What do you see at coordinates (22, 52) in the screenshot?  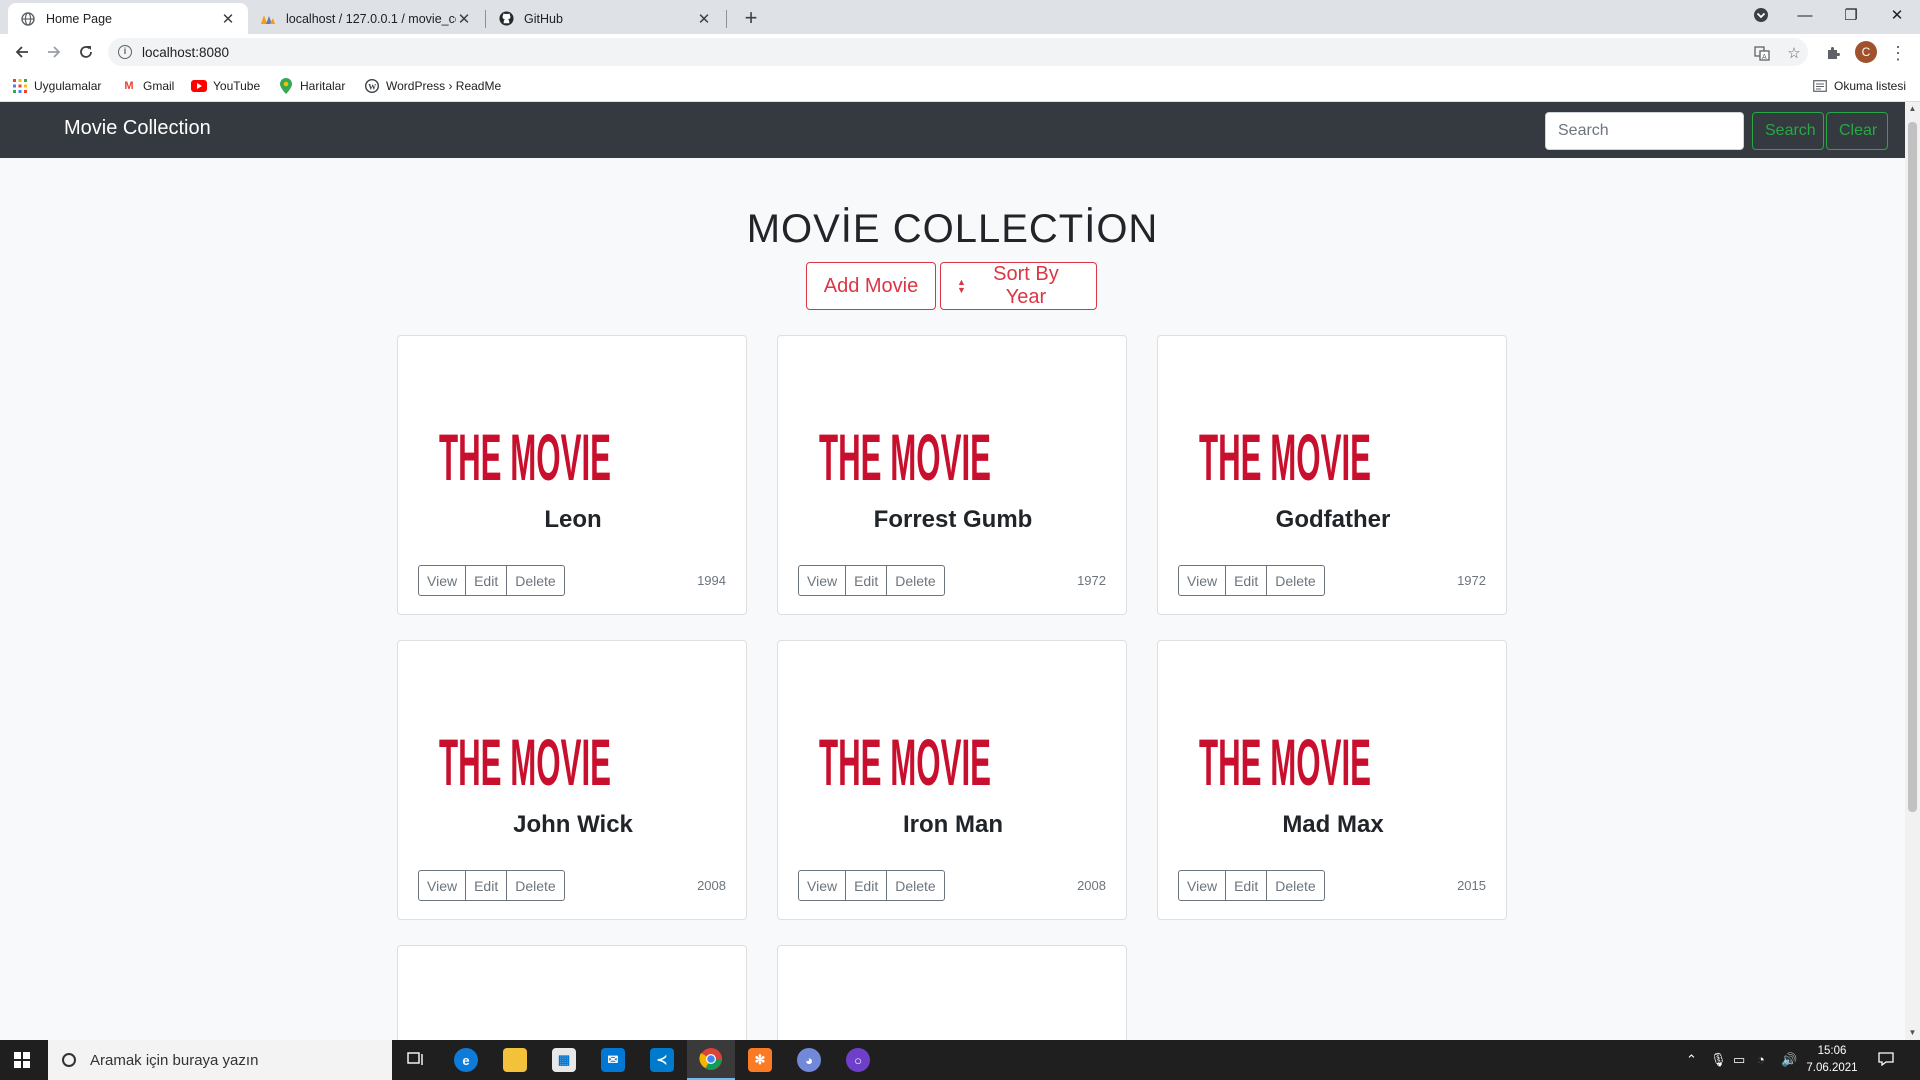 I see `back-icon` at bounding box center [22, 52].